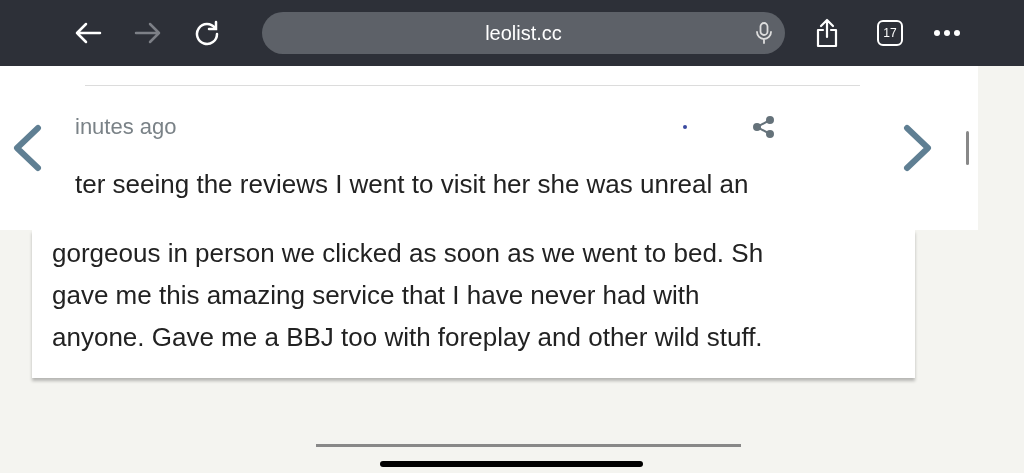  What do you see at coordinates (827, 33) in the screenshot?
I see `share-icon` at bounding box center [827, 33].